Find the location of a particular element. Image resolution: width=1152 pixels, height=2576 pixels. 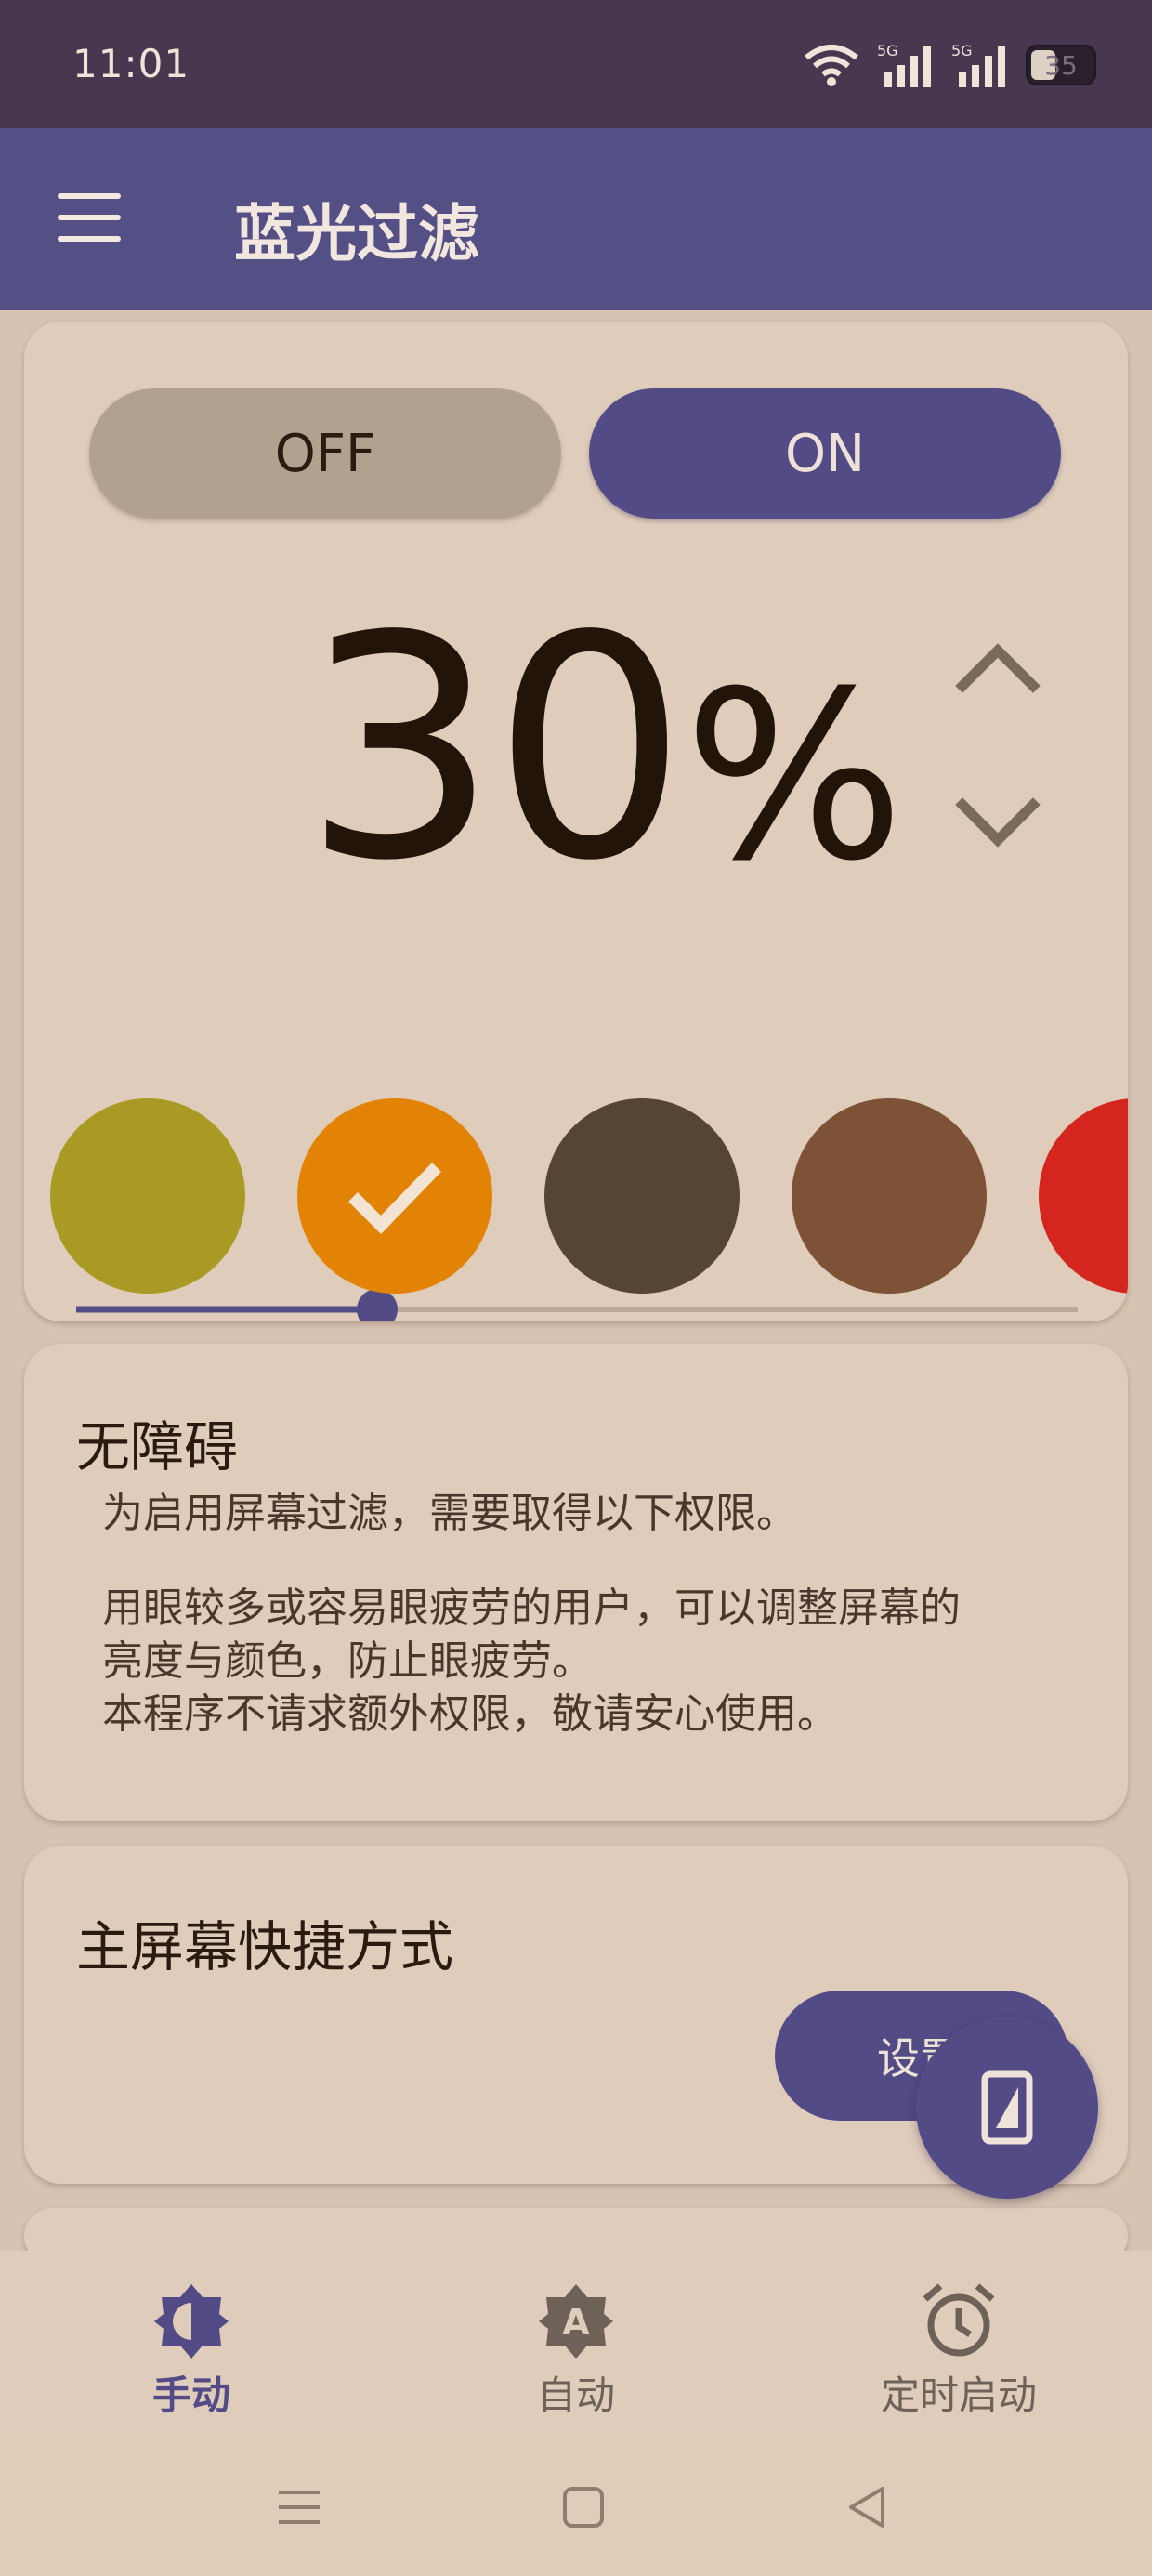

signal-icon-2: 5G is located at coordinates (978, 64).